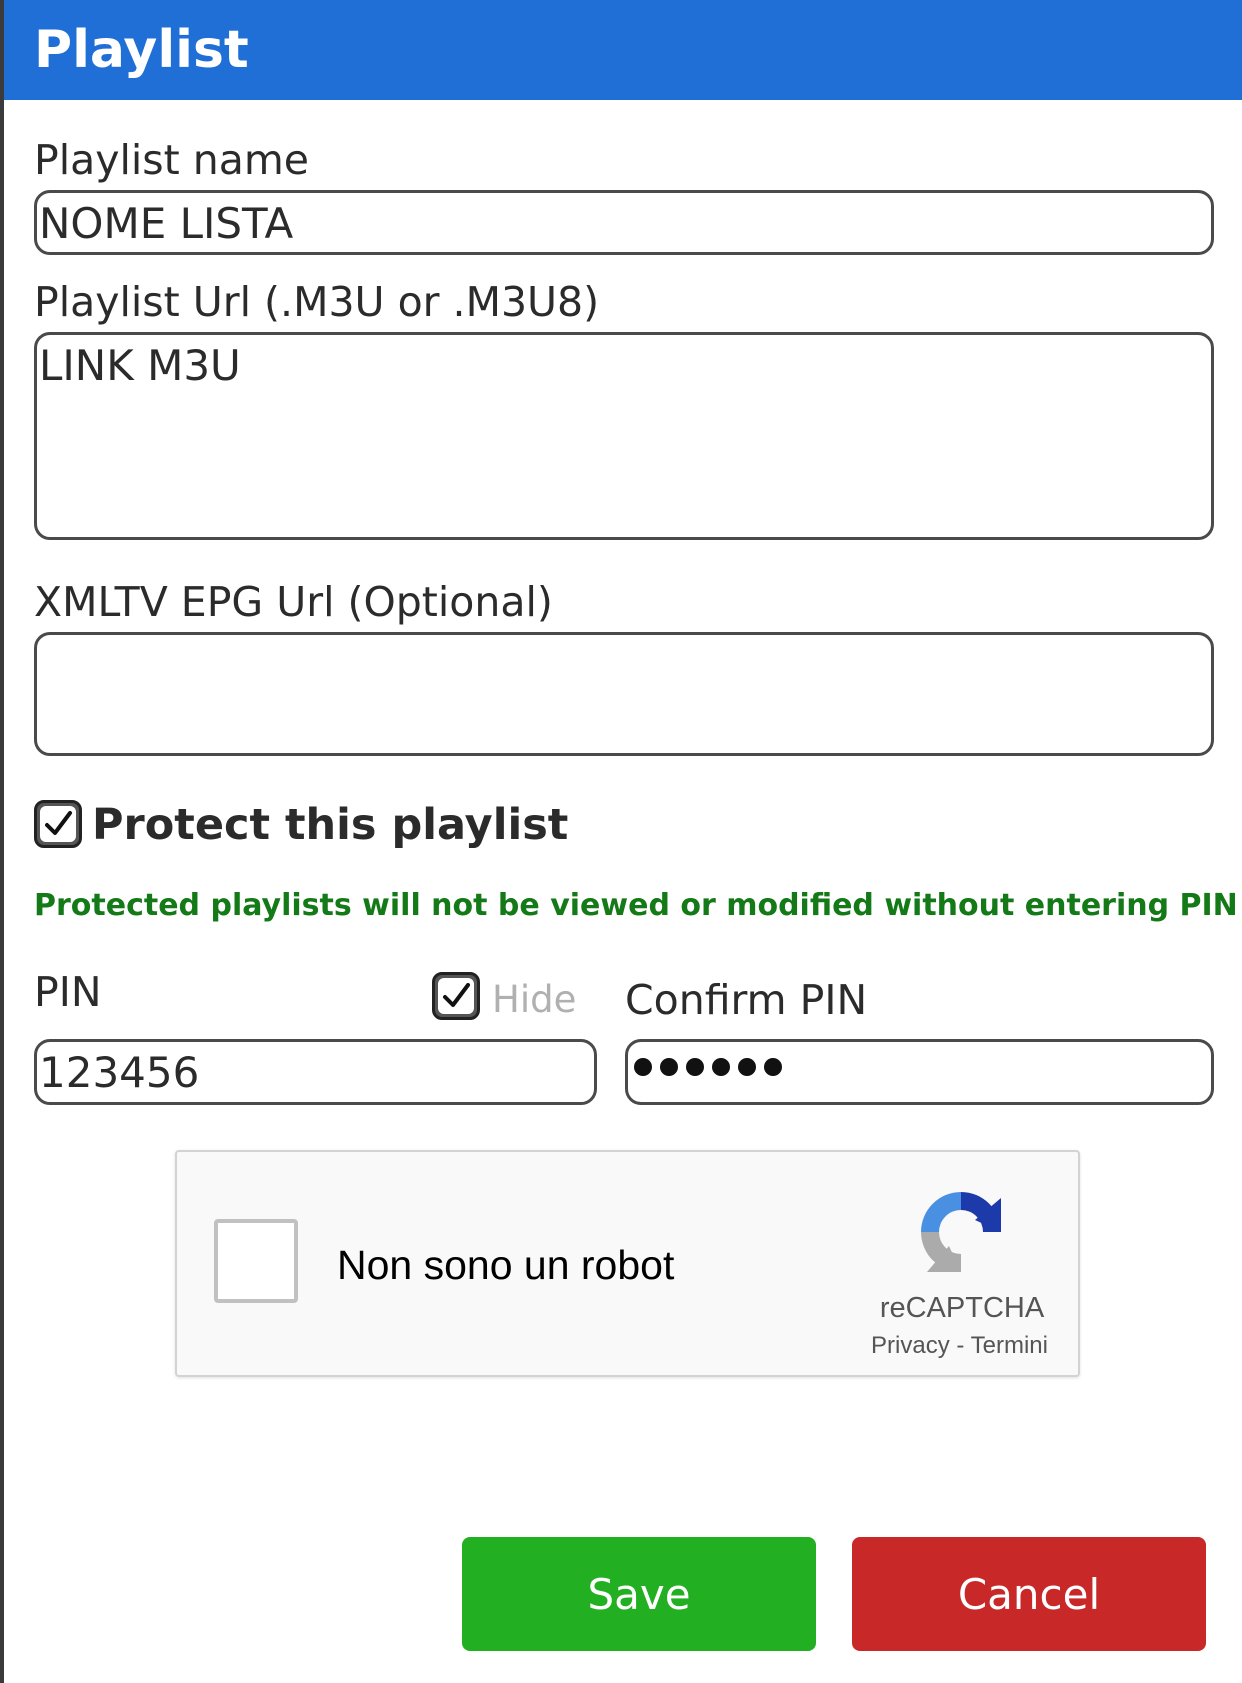 Image resolution: width=1242 pixels, height=1683 pixels. What do you see at coordinates (315, 1072) in the screenshot?
I see `pin-input: 123456` at bounding box center [315, 1072].